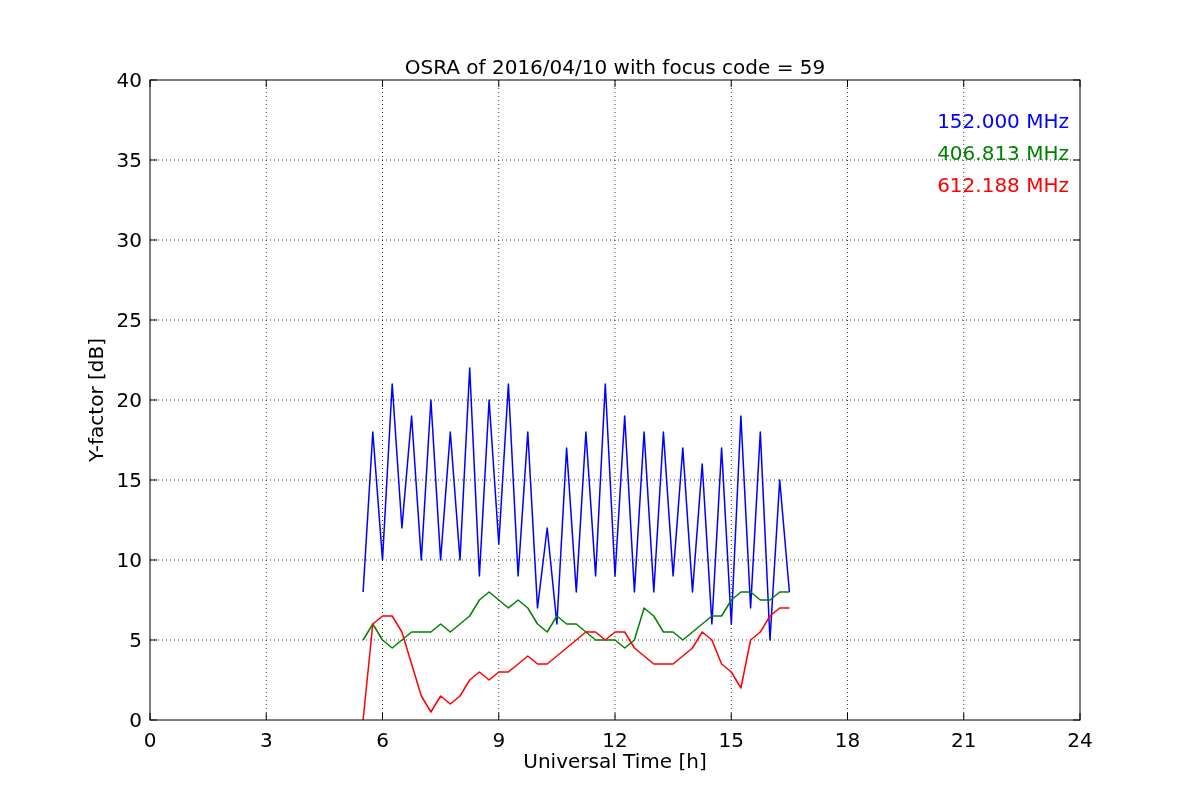  I want to click on tick-label: 35, so click(129, 160).